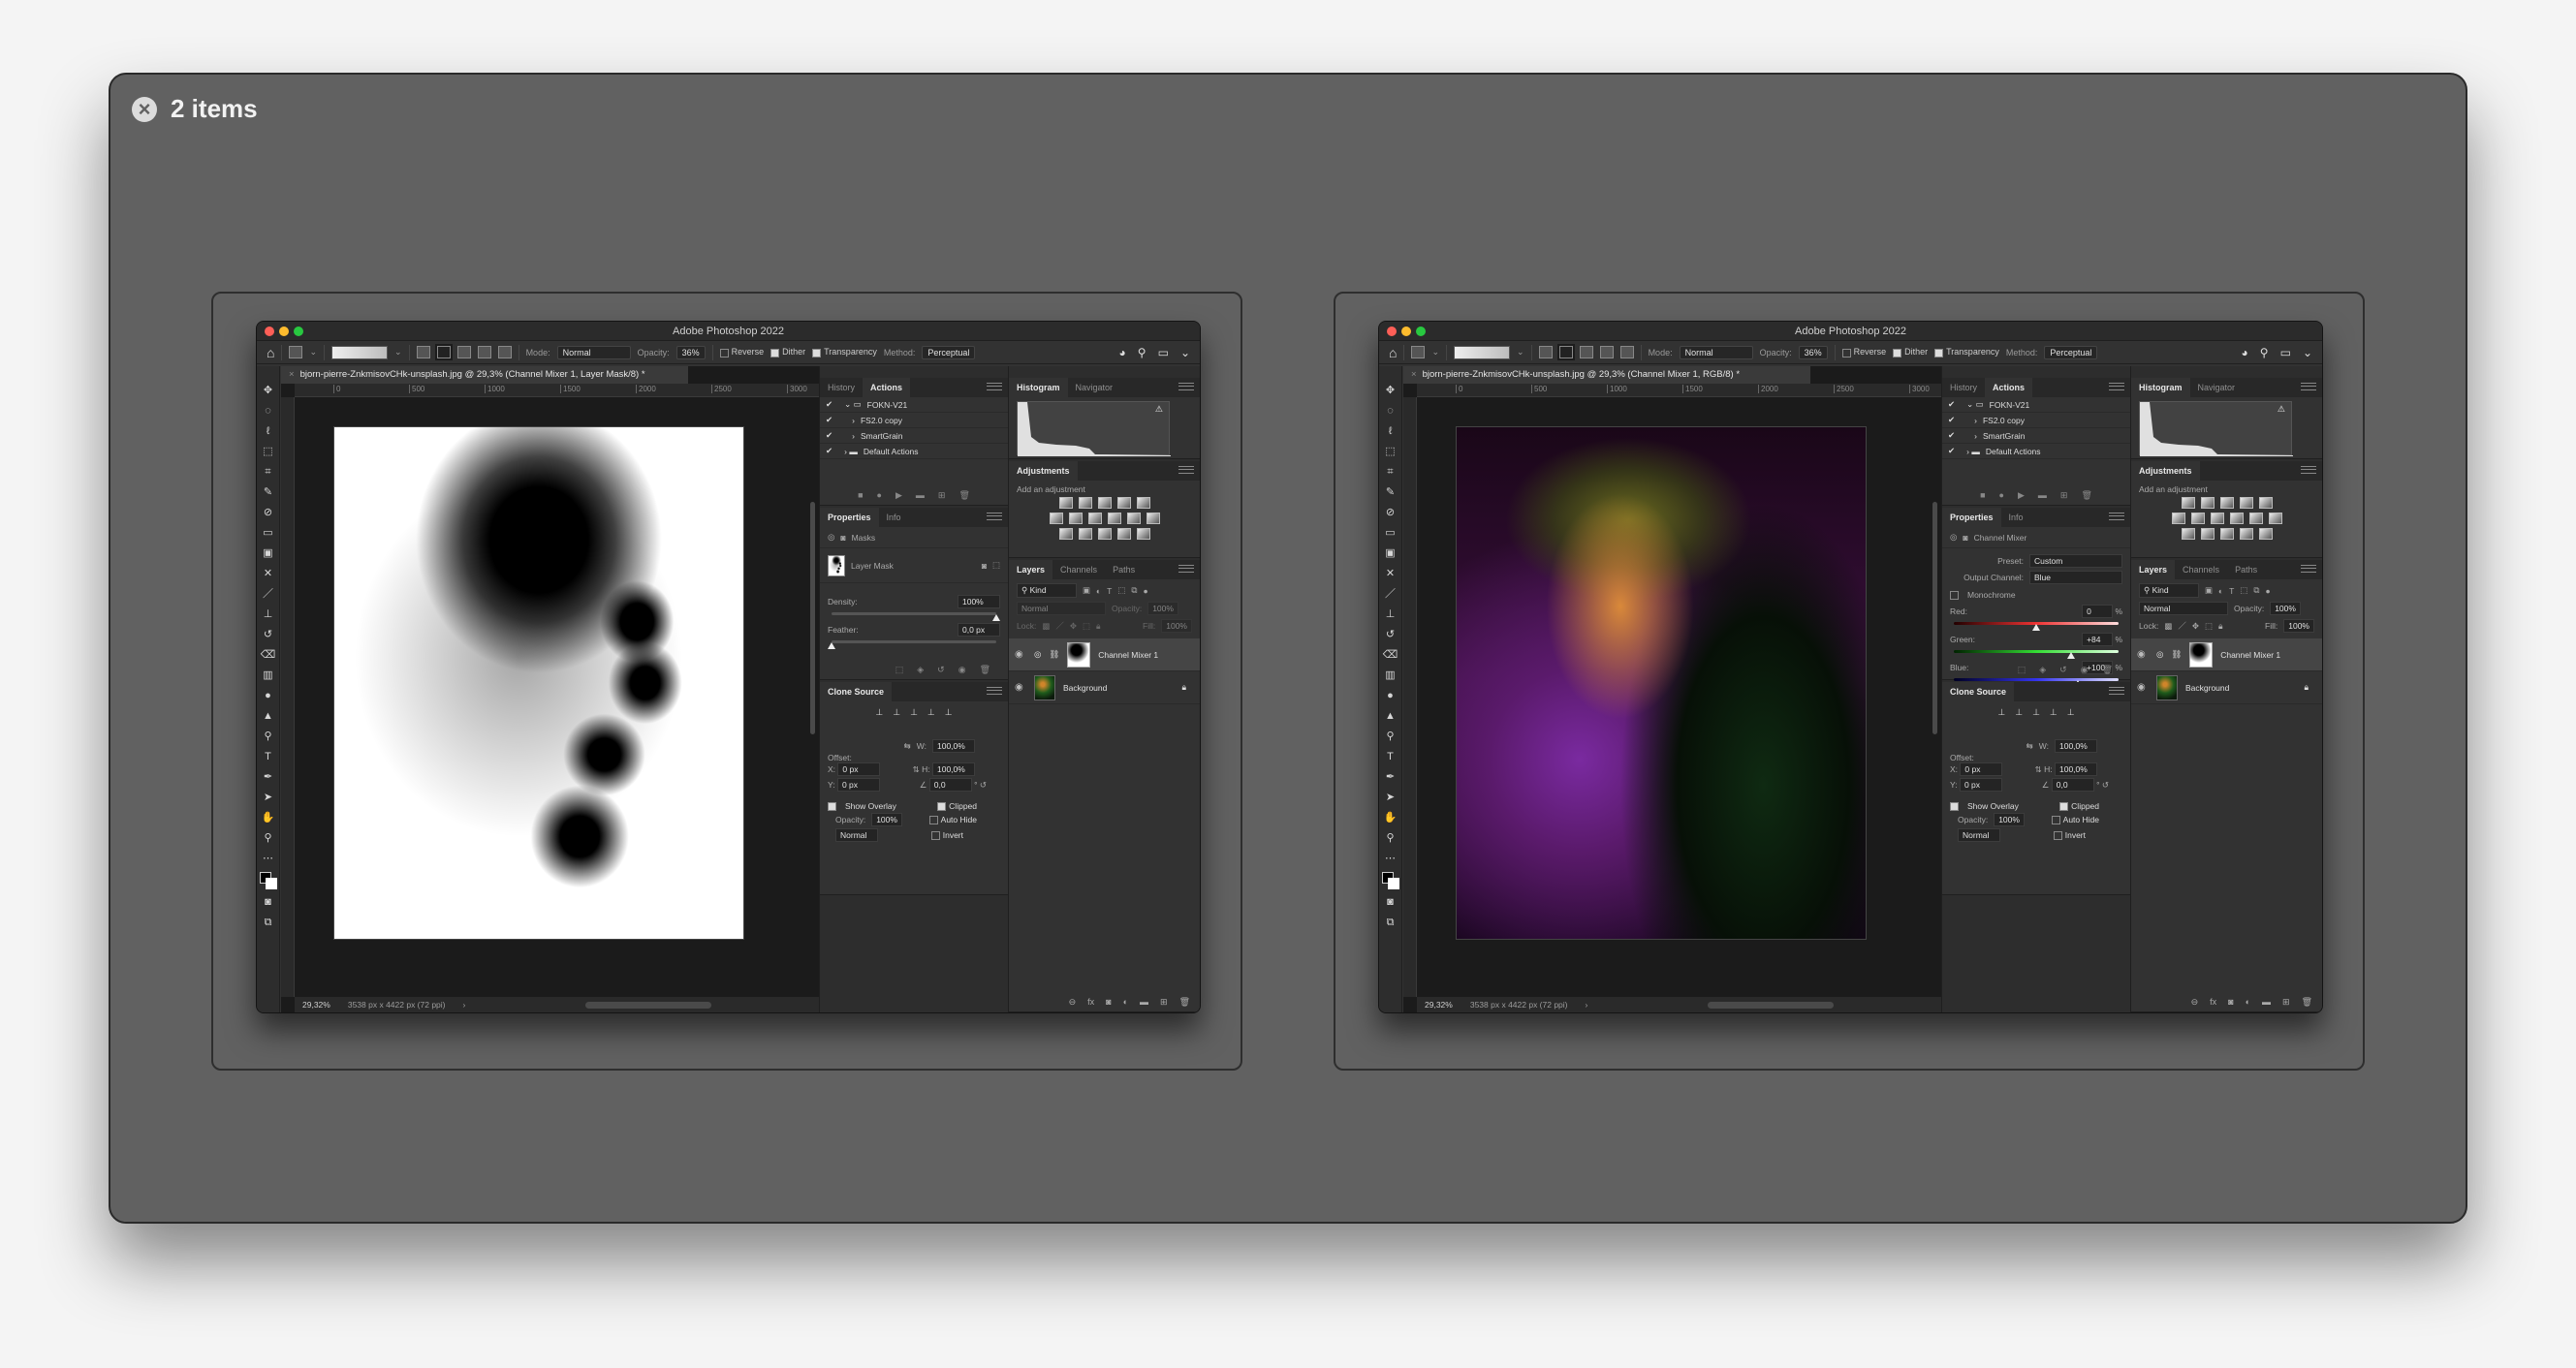 The image size is (2576, 1368). Describe the element at coordinates (538, 683) in the screenshot. I see `layer-mask-canvas` at that location.